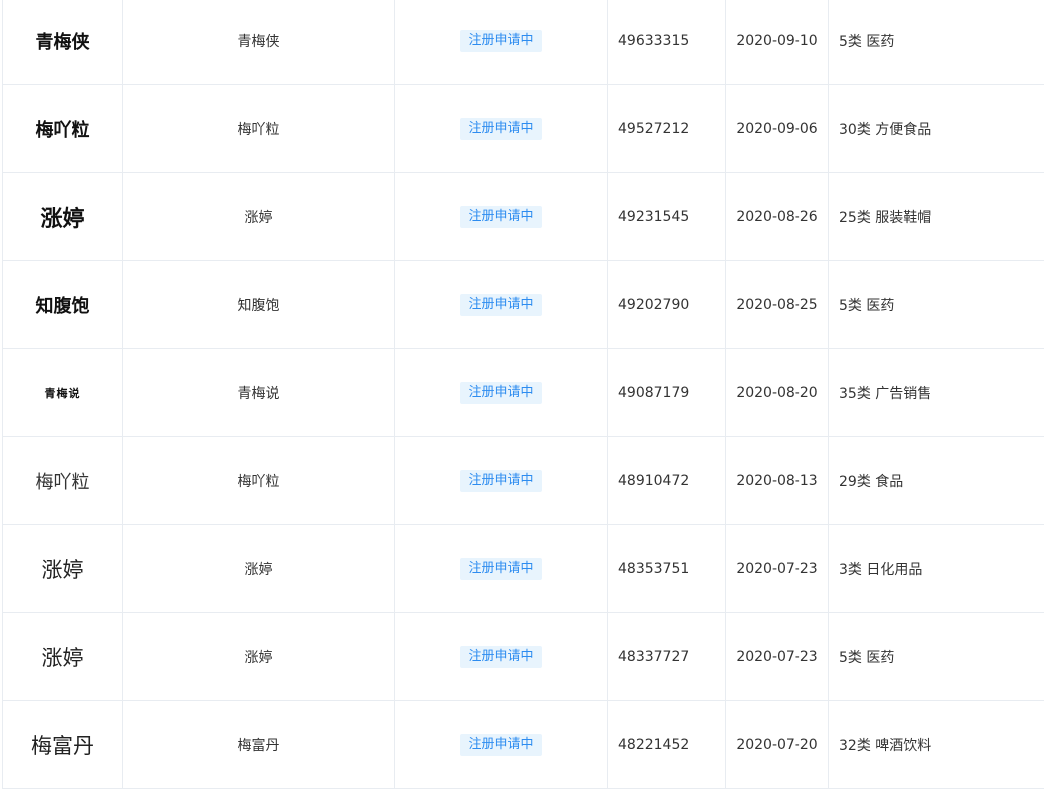 The height and width of the screenshot is (790, 1044). I want to click on trademark-name: 青梅说, so click(258, 392).